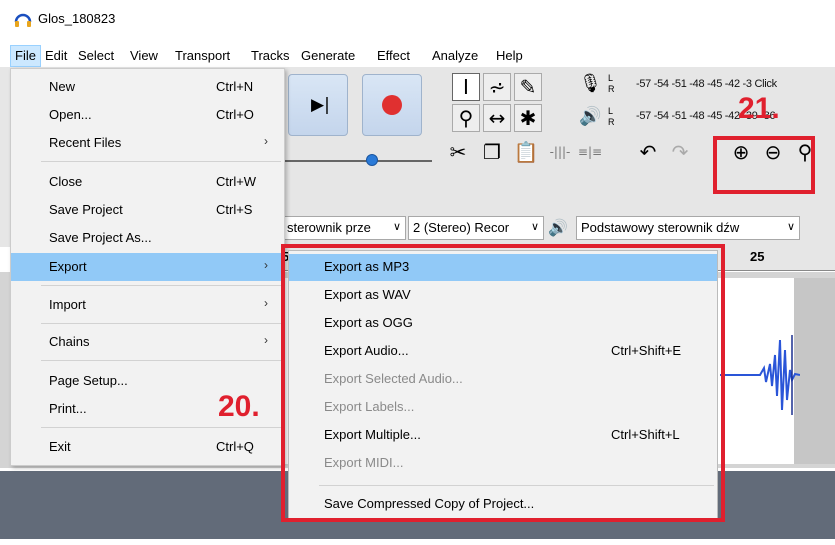 This screenshot has height=545, width=835. What do you see at coordinates (417, 20) in the screenshot?
I see `title-bar: Glos_180823` at bounding box center [417, 20].